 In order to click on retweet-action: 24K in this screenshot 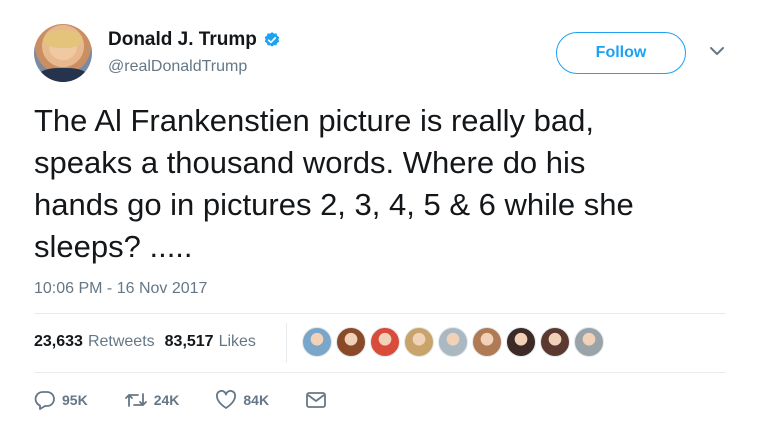, I will do `click(152, 400)`.